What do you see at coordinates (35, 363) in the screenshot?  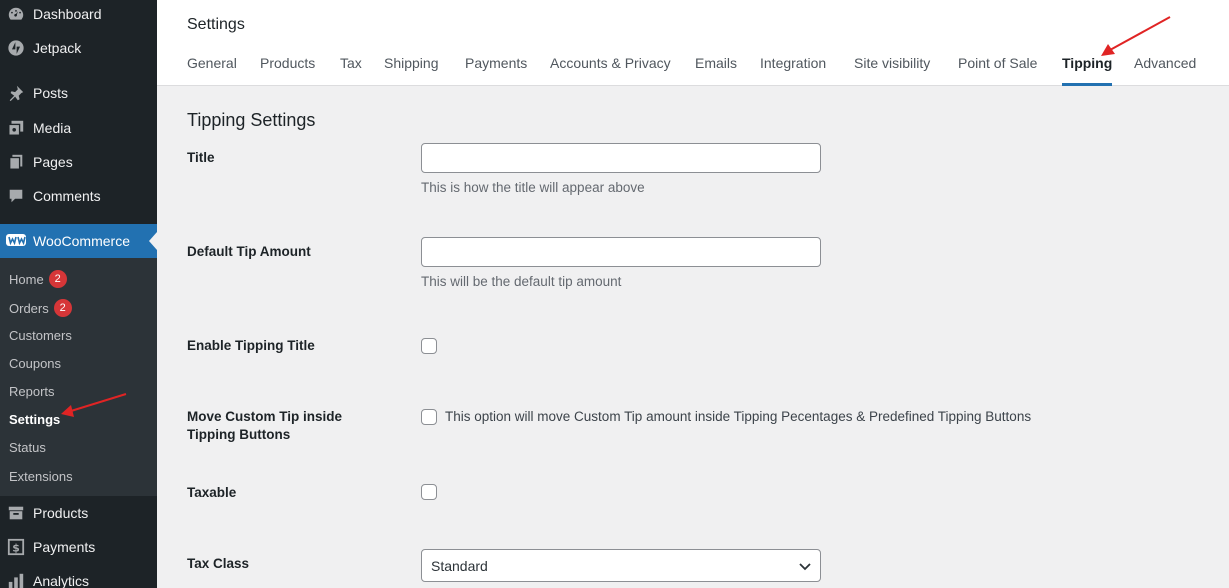 I see `submenu-item-coupons: Coupons` at bounding box center [35, 363].